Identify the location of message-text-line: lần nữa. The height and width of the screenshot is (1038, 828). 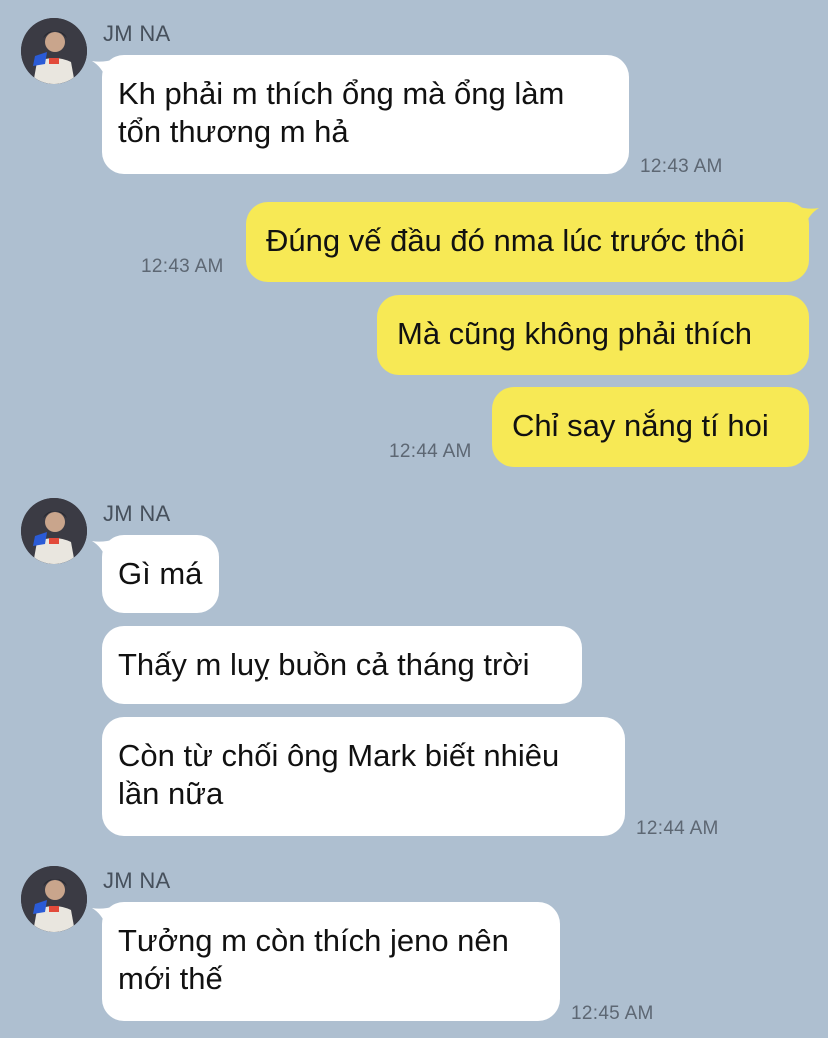
(171, 793).